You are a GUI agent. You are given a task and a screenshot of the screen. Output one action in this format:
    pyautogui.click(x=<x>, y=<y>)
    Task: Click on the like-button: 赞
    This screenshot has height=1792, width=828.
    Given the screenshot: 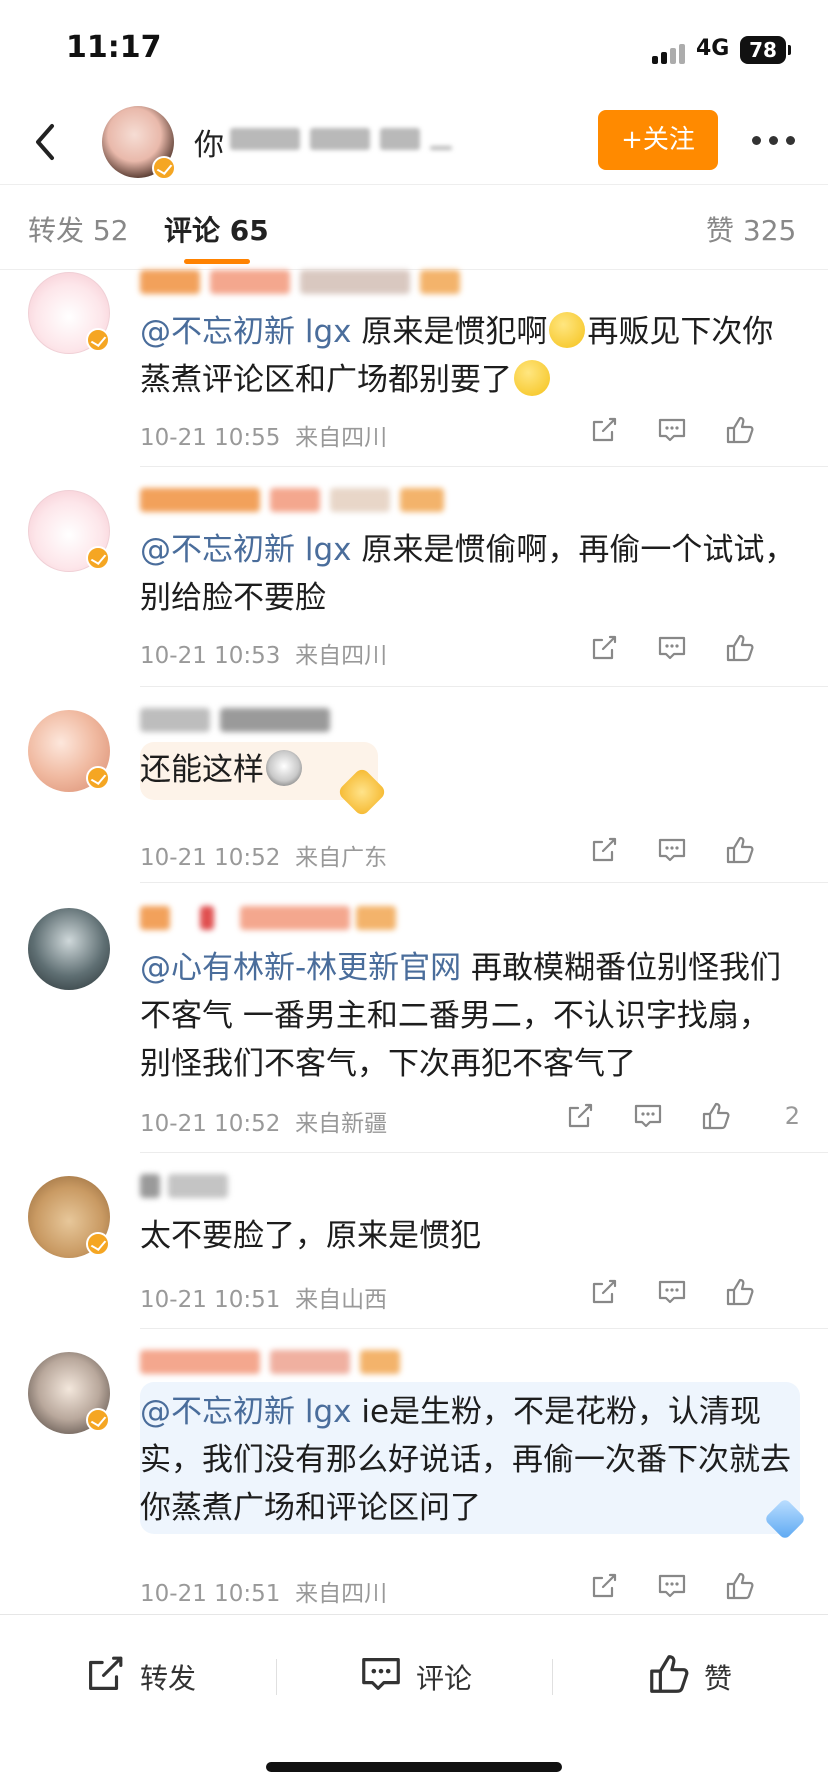 What is the action you would take?
    pyautogui.click(x=701, y=1676)
    